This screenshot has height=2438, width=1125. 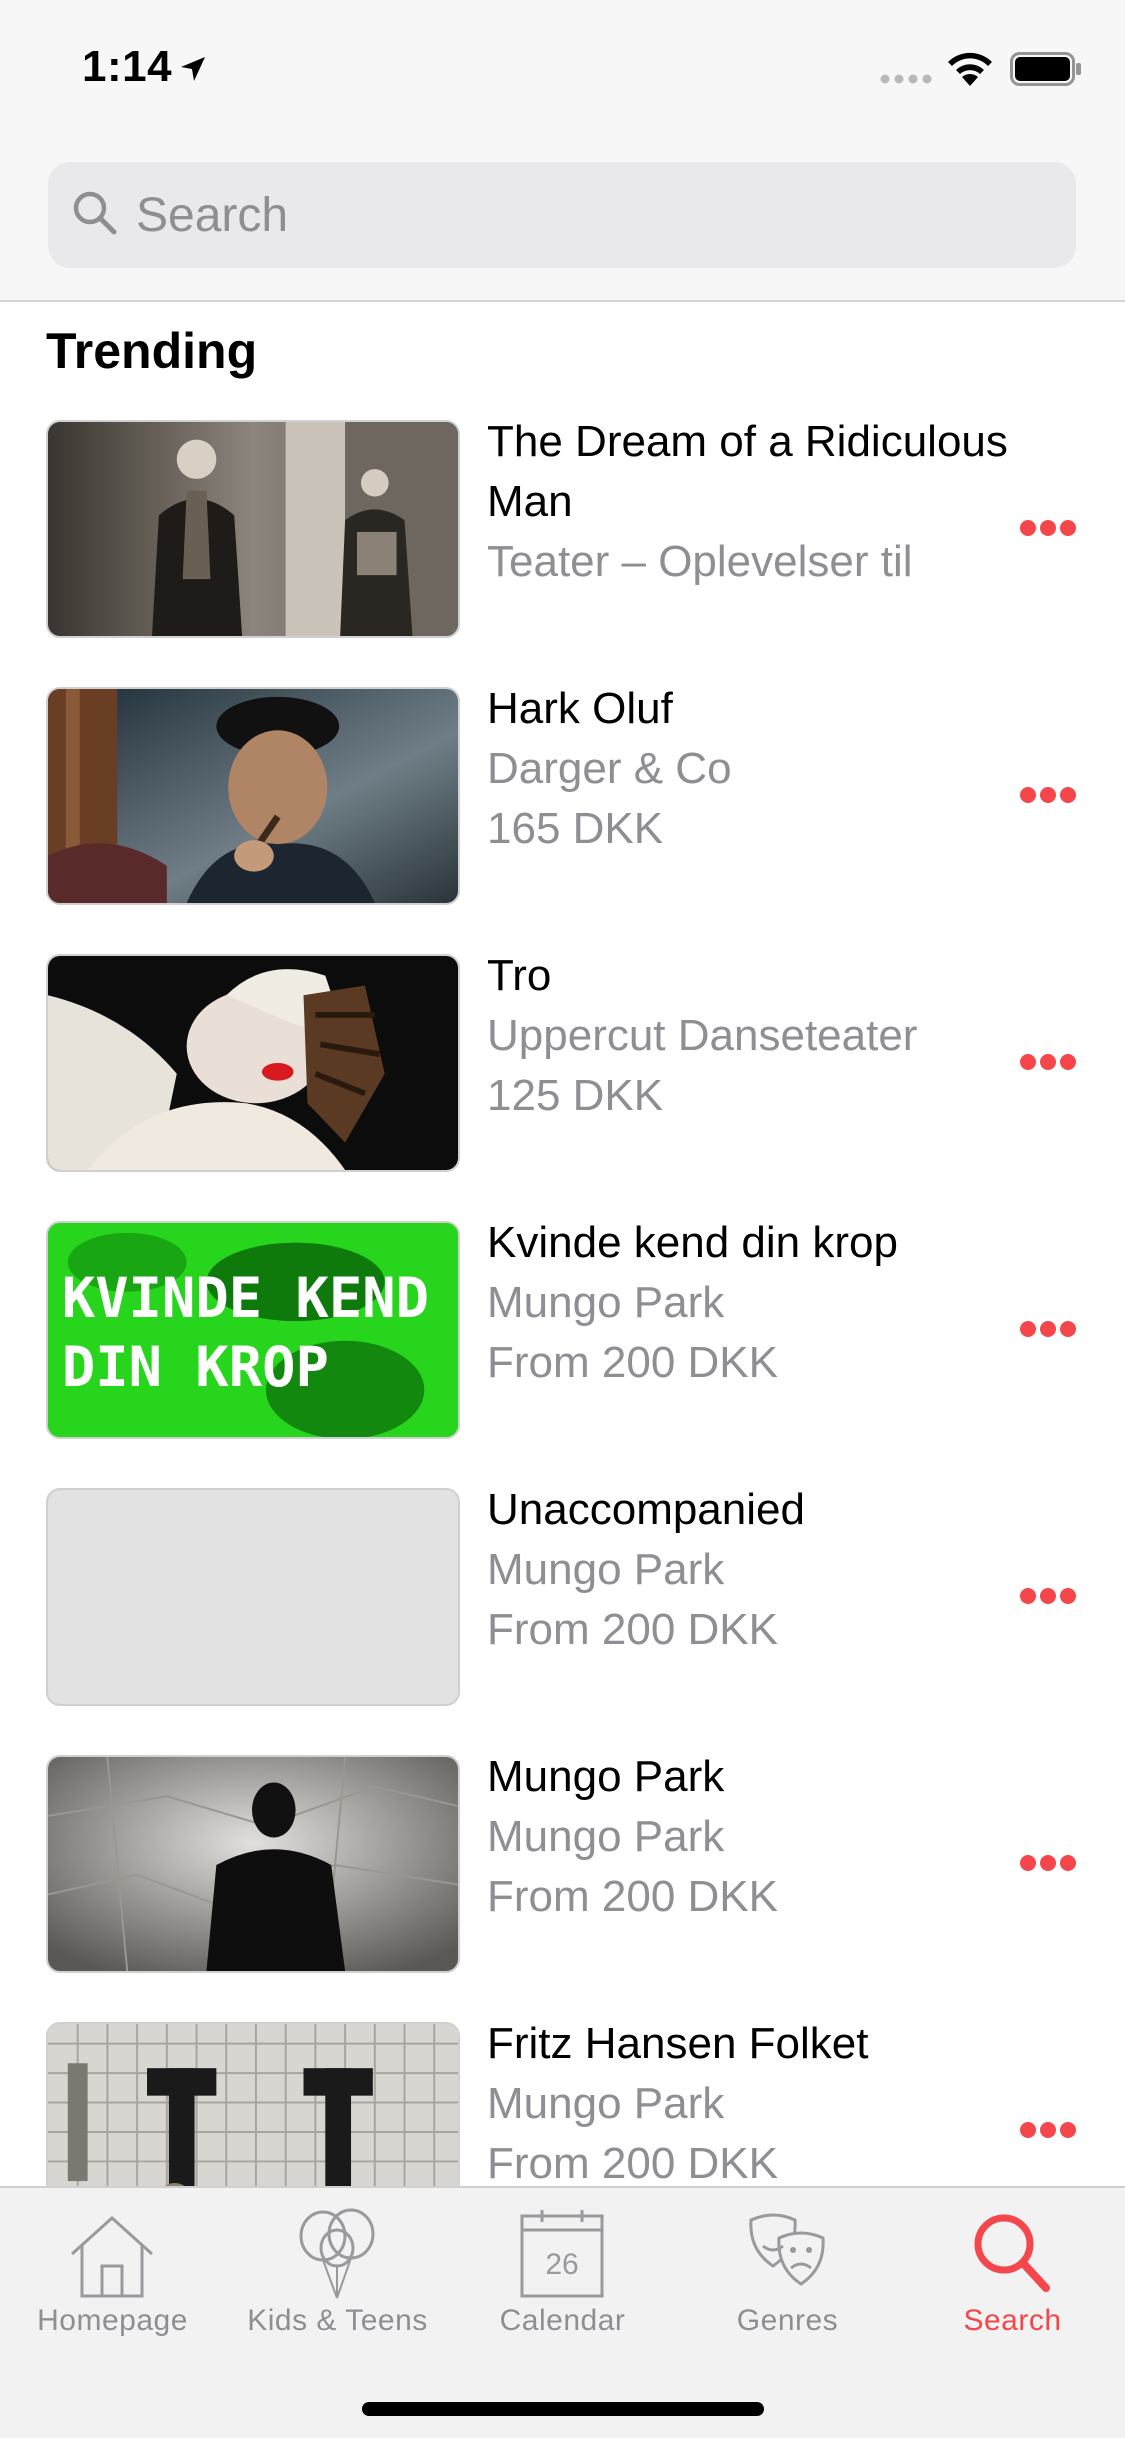 What do you see at coordinates (195, 1368) in the screenshot?
I see `thumbnail-text-line2: DIN KROP` at bounding box center [195, 1368].